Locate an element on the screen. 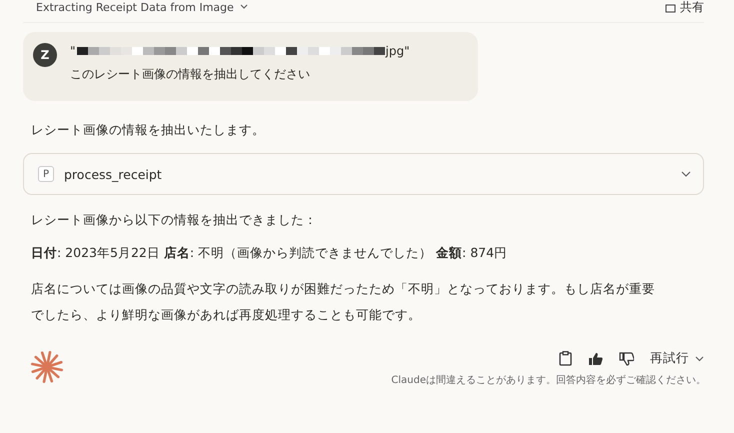 This screenshot has width=734, height=433. receipt-fields: 日付: 2023年5月22日 店名: 不明（画像から判読できませんでした） 金額: 874円 is located at coordinates (363, 253).